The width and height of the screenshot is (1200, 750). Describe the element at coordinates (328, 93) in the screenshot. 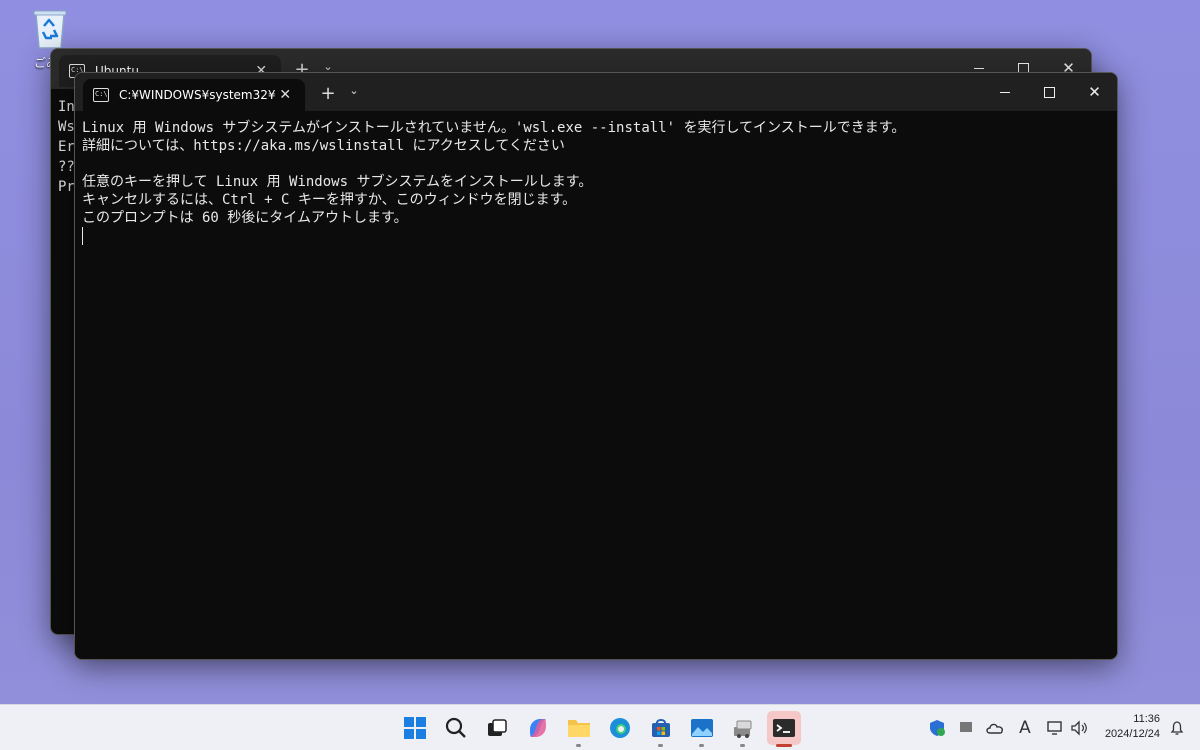

I see `new-tab-button: +` at that location.